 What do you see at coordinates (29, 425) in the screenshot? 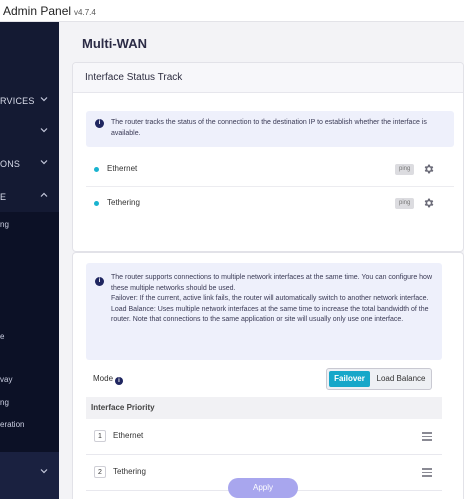
I see `sidebar-subitem: eration` at bounding box center [29, 425].